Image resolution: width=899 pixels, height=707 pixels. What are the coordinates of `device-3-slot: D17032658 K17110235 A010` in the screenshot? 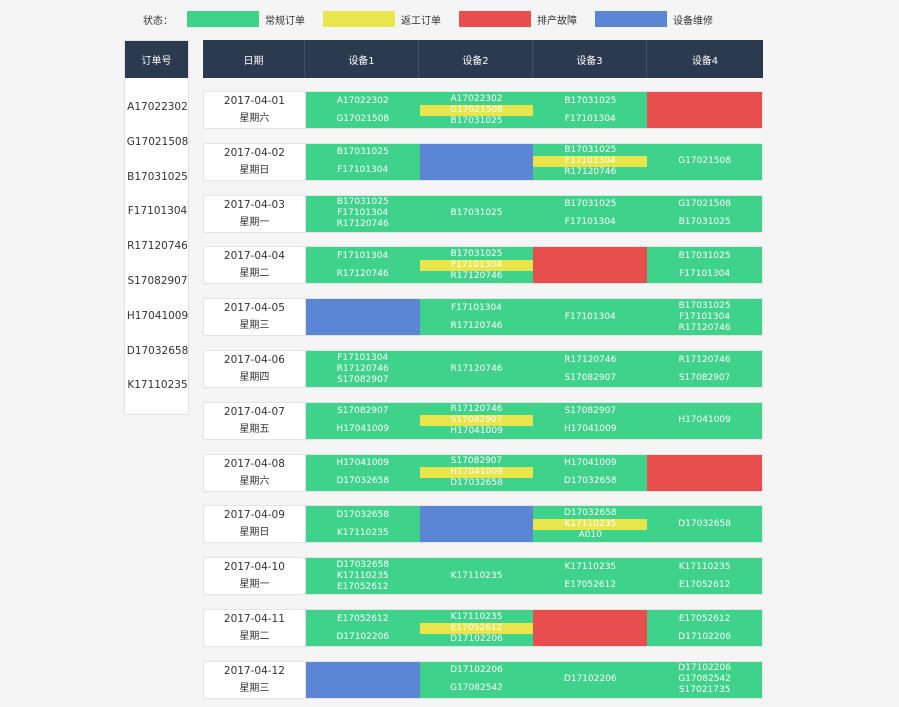 It's located at (590, 524).